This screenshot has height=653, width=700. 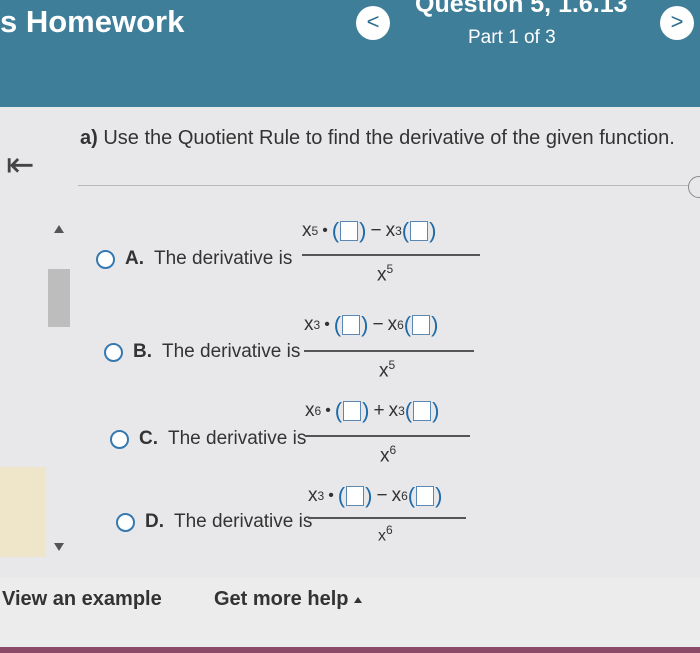 I want to click on option-letter: C., so click(x=148, y=438).